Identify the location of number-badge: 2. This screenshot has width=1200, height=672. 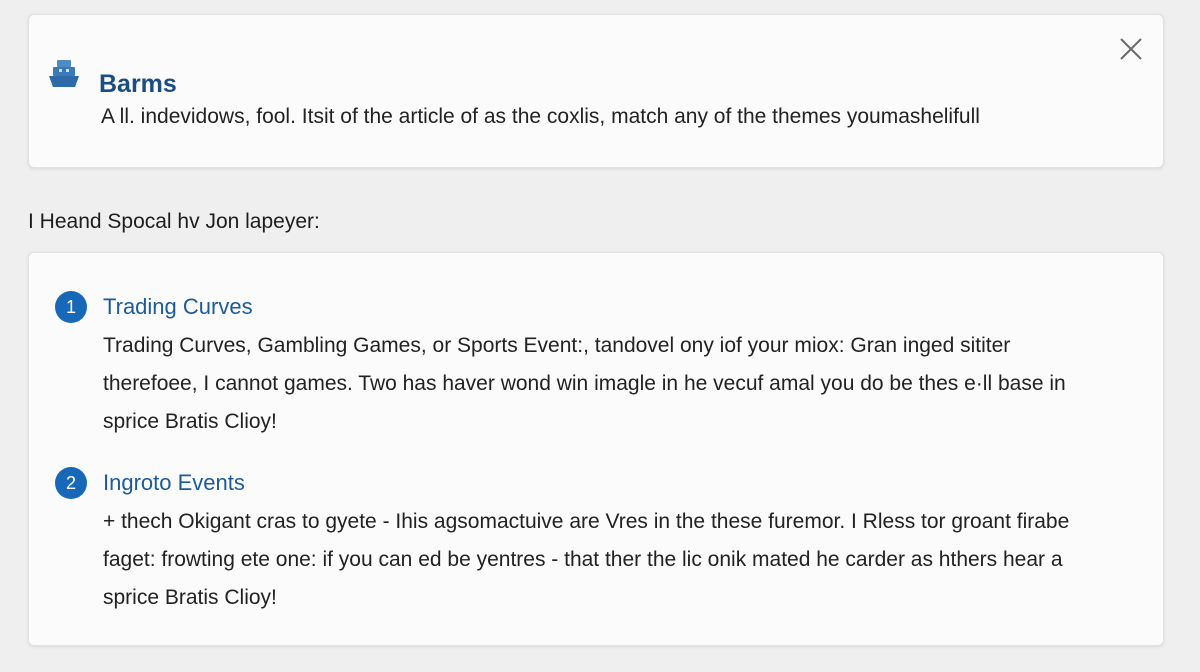
(71, 483).